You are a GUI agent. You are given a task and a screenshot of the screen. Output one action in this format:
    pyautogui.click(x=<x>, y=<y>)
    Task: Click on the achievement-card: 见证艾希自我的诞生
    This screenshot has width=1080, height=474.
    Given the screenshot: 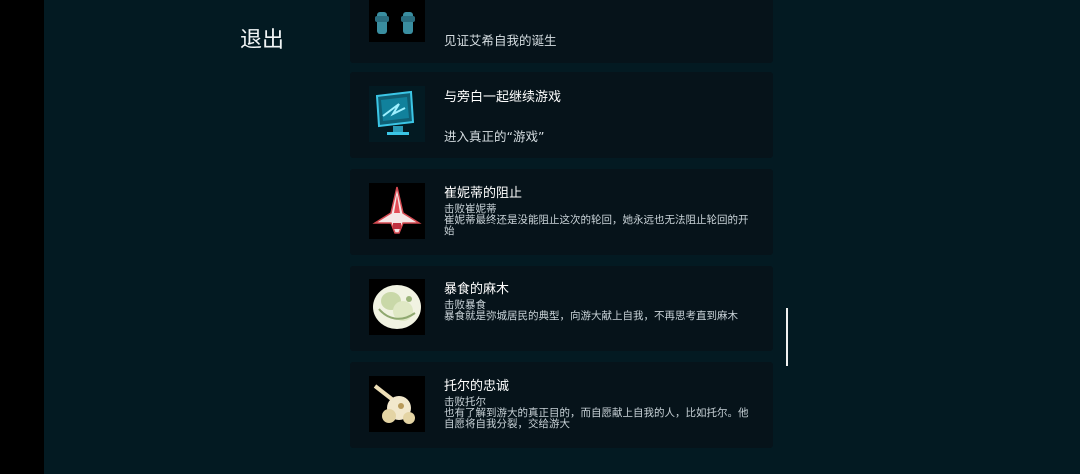 What is the action you would take?
    pyautogui.click(x=561, y=31)
    